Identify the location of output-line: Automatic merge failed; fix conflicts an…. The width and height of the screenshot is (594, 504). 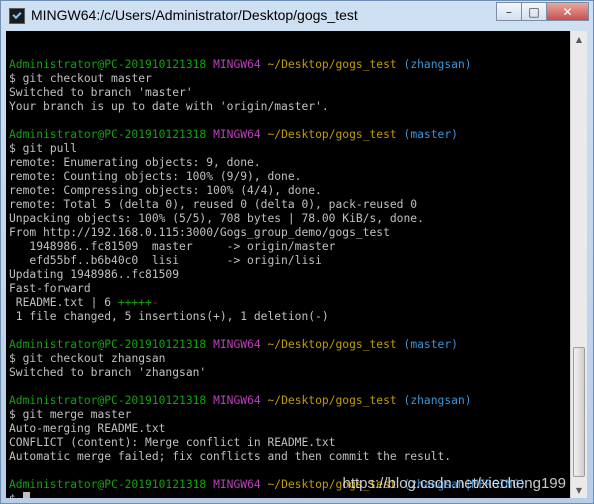
(267, 457).